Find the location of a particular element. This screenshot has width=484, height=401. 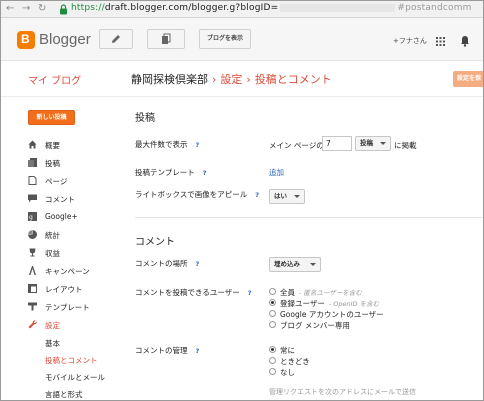

dropdown-value: 埋め込み is located at coordinates (287, 264).